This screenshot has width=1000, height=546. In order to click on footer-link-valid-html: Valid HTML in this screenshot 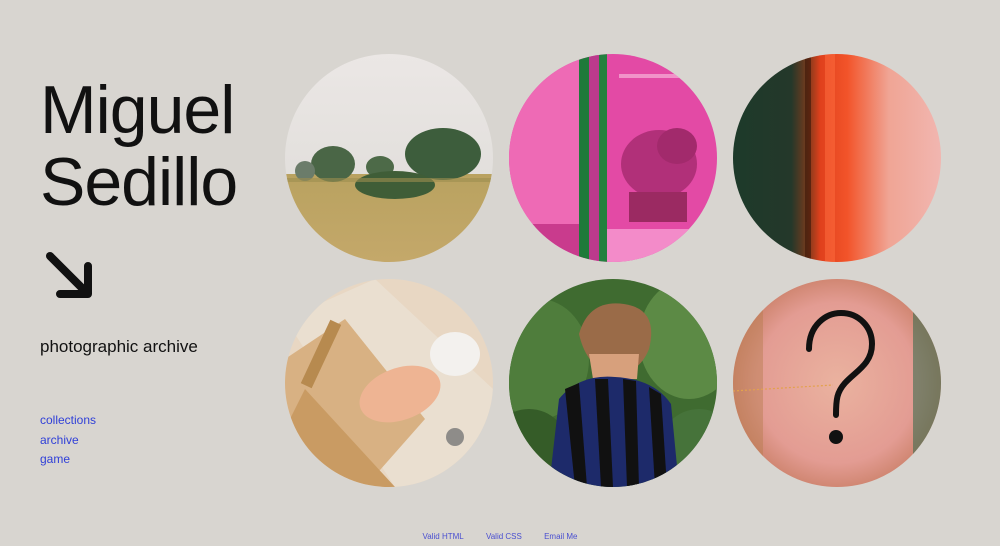, I will do `click(443, 536)`.